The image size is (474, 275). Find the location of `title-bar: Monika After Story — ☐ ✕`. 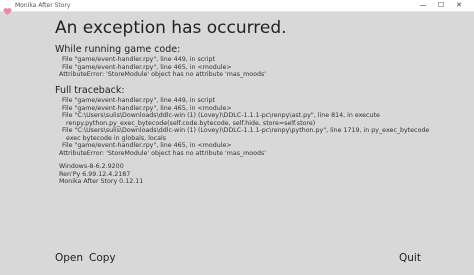

title-bar: Monika After Story — ☐ ✕ is located at coordinates (237, 8).